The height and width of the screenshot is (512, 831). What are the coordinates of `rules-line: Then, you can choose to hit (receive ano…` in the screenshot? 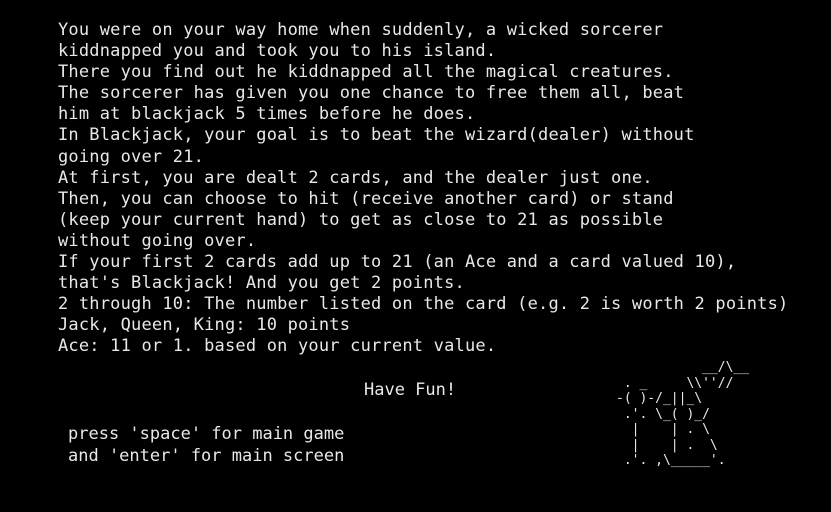 It's located at (366, 198).